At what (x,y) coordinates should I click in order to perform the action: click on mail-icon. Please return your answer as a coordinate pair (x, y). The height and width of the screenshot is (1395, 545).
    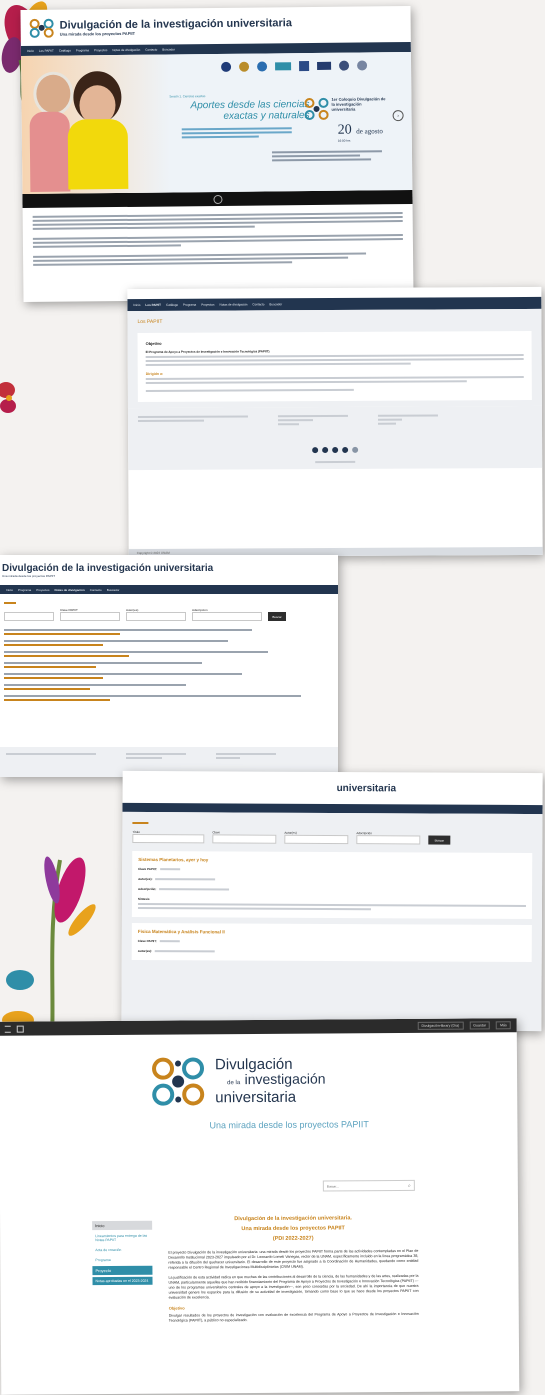
    Looking at the image, I should click on (355, 449).